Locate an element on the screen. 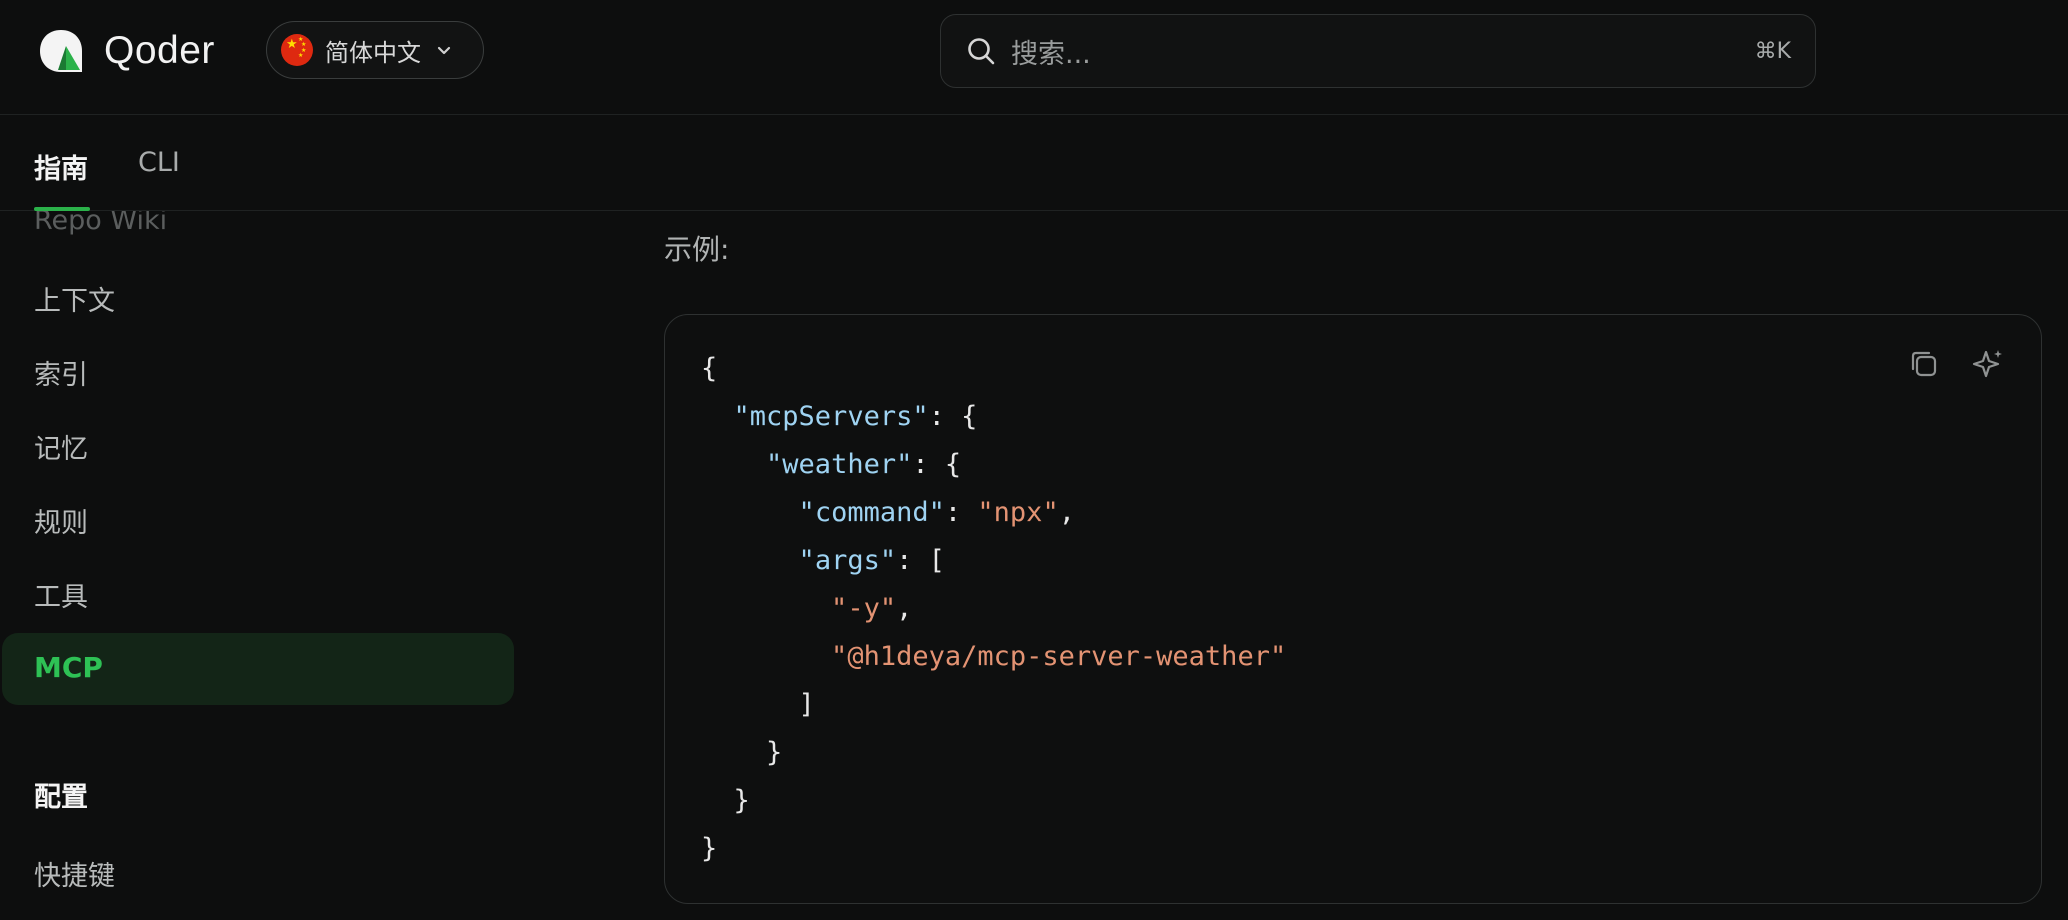 The image size is (2068, 920). code-line: "args": [ is located at coordinates (871, 560).